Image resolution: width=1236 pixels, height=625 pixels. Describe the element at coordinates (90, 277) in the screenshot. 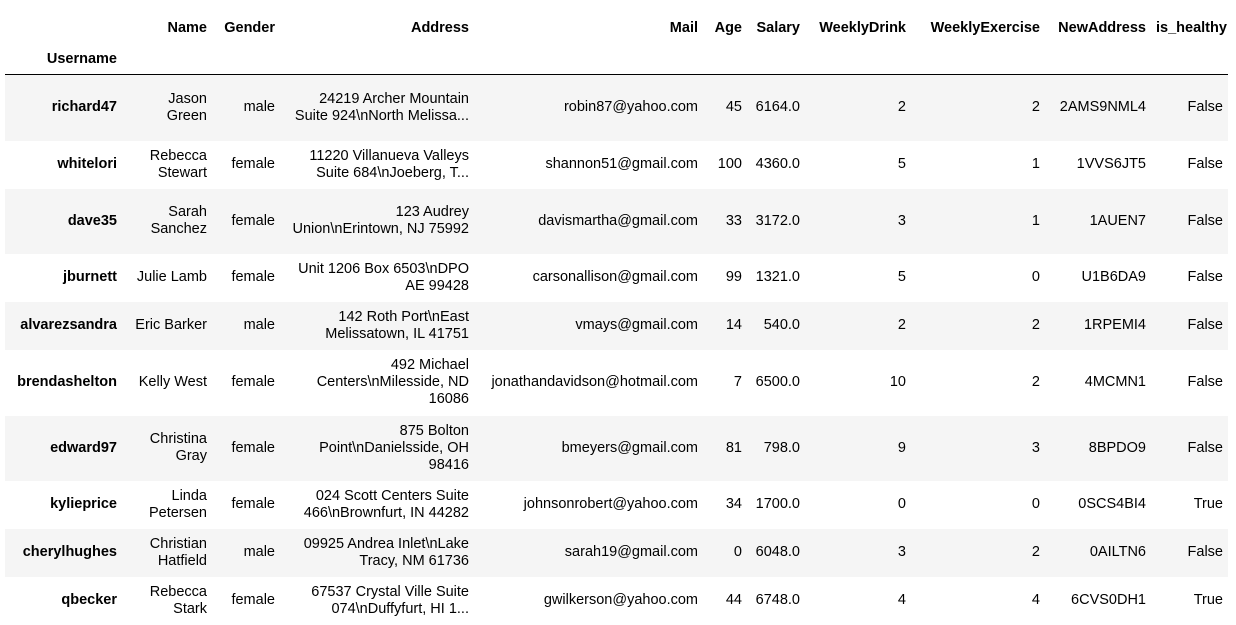

I see `row-index-username: jburnett` at that location.